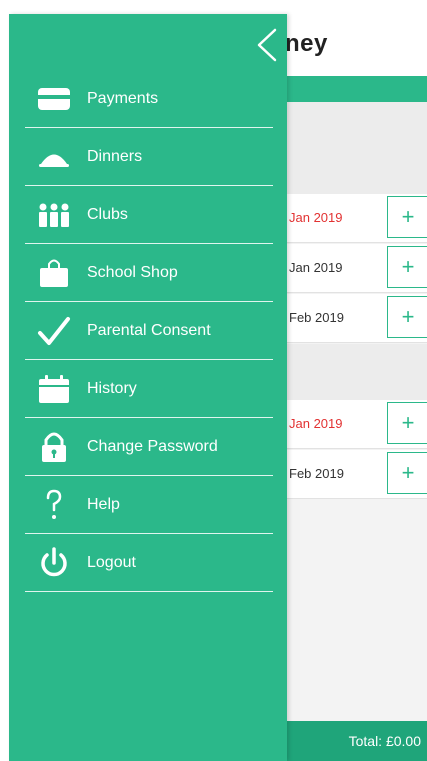 Image resolution: width=427 pixels, height=761 pixels. Describe the element at coordinates (152, 446) in the screenshot. I see `menu-label: Change Password` at that location.